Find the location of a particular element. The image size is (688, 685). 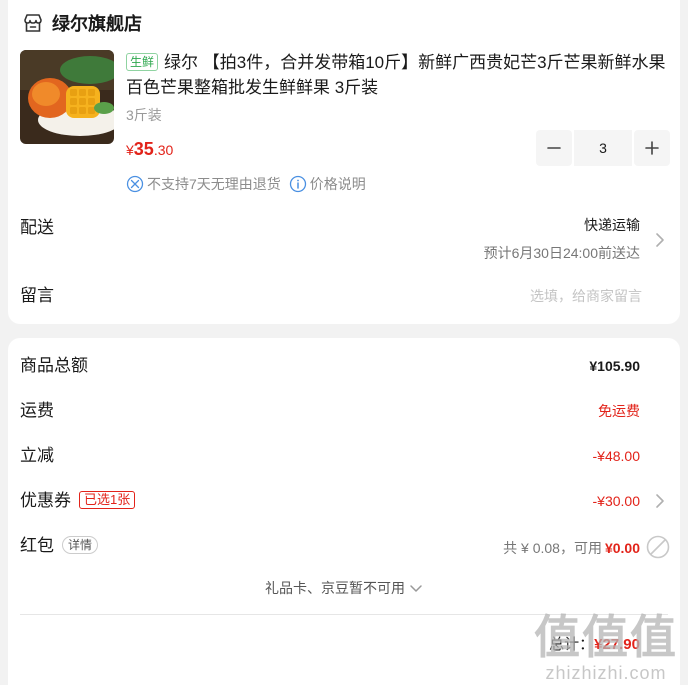

increase-button is located at coordinates (652, 148).